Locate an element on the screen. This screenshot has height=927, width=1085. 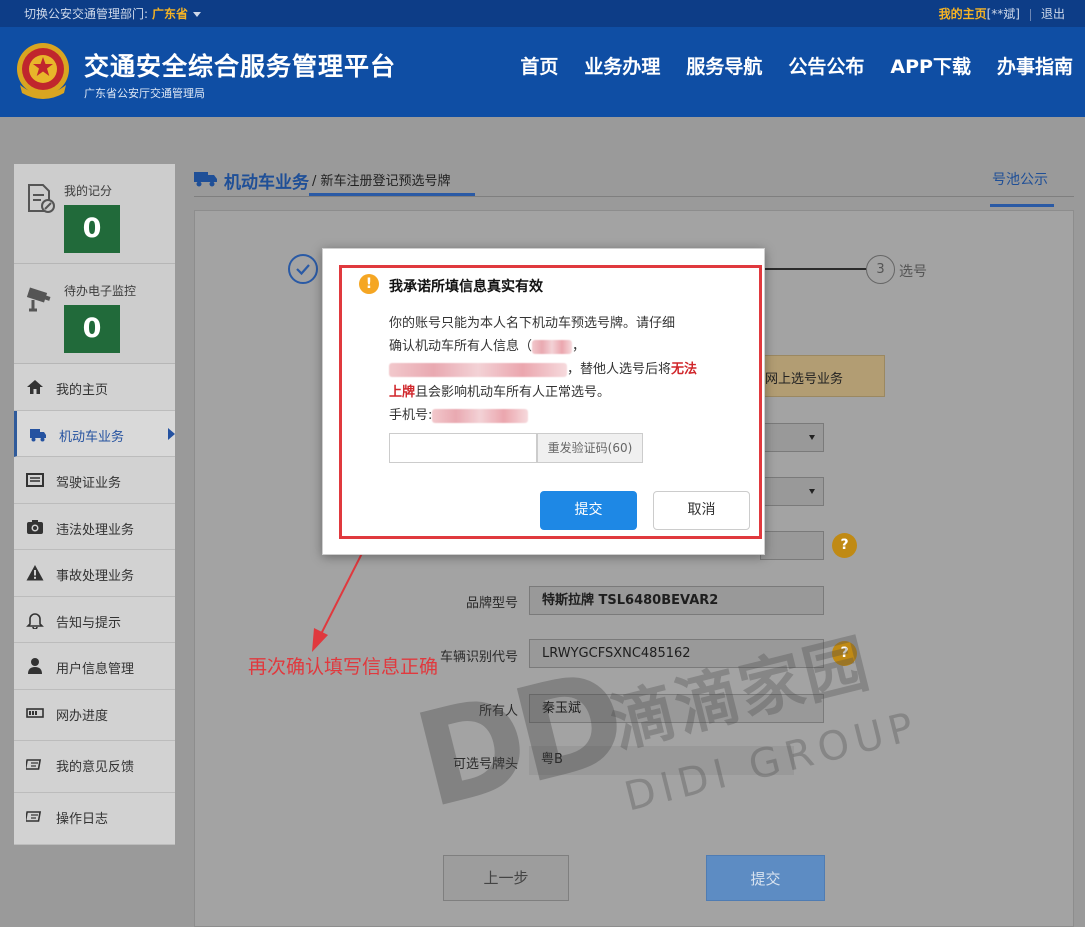
sidebar-item-violation: 违法处理业务 is located at coordinates (94, 526).